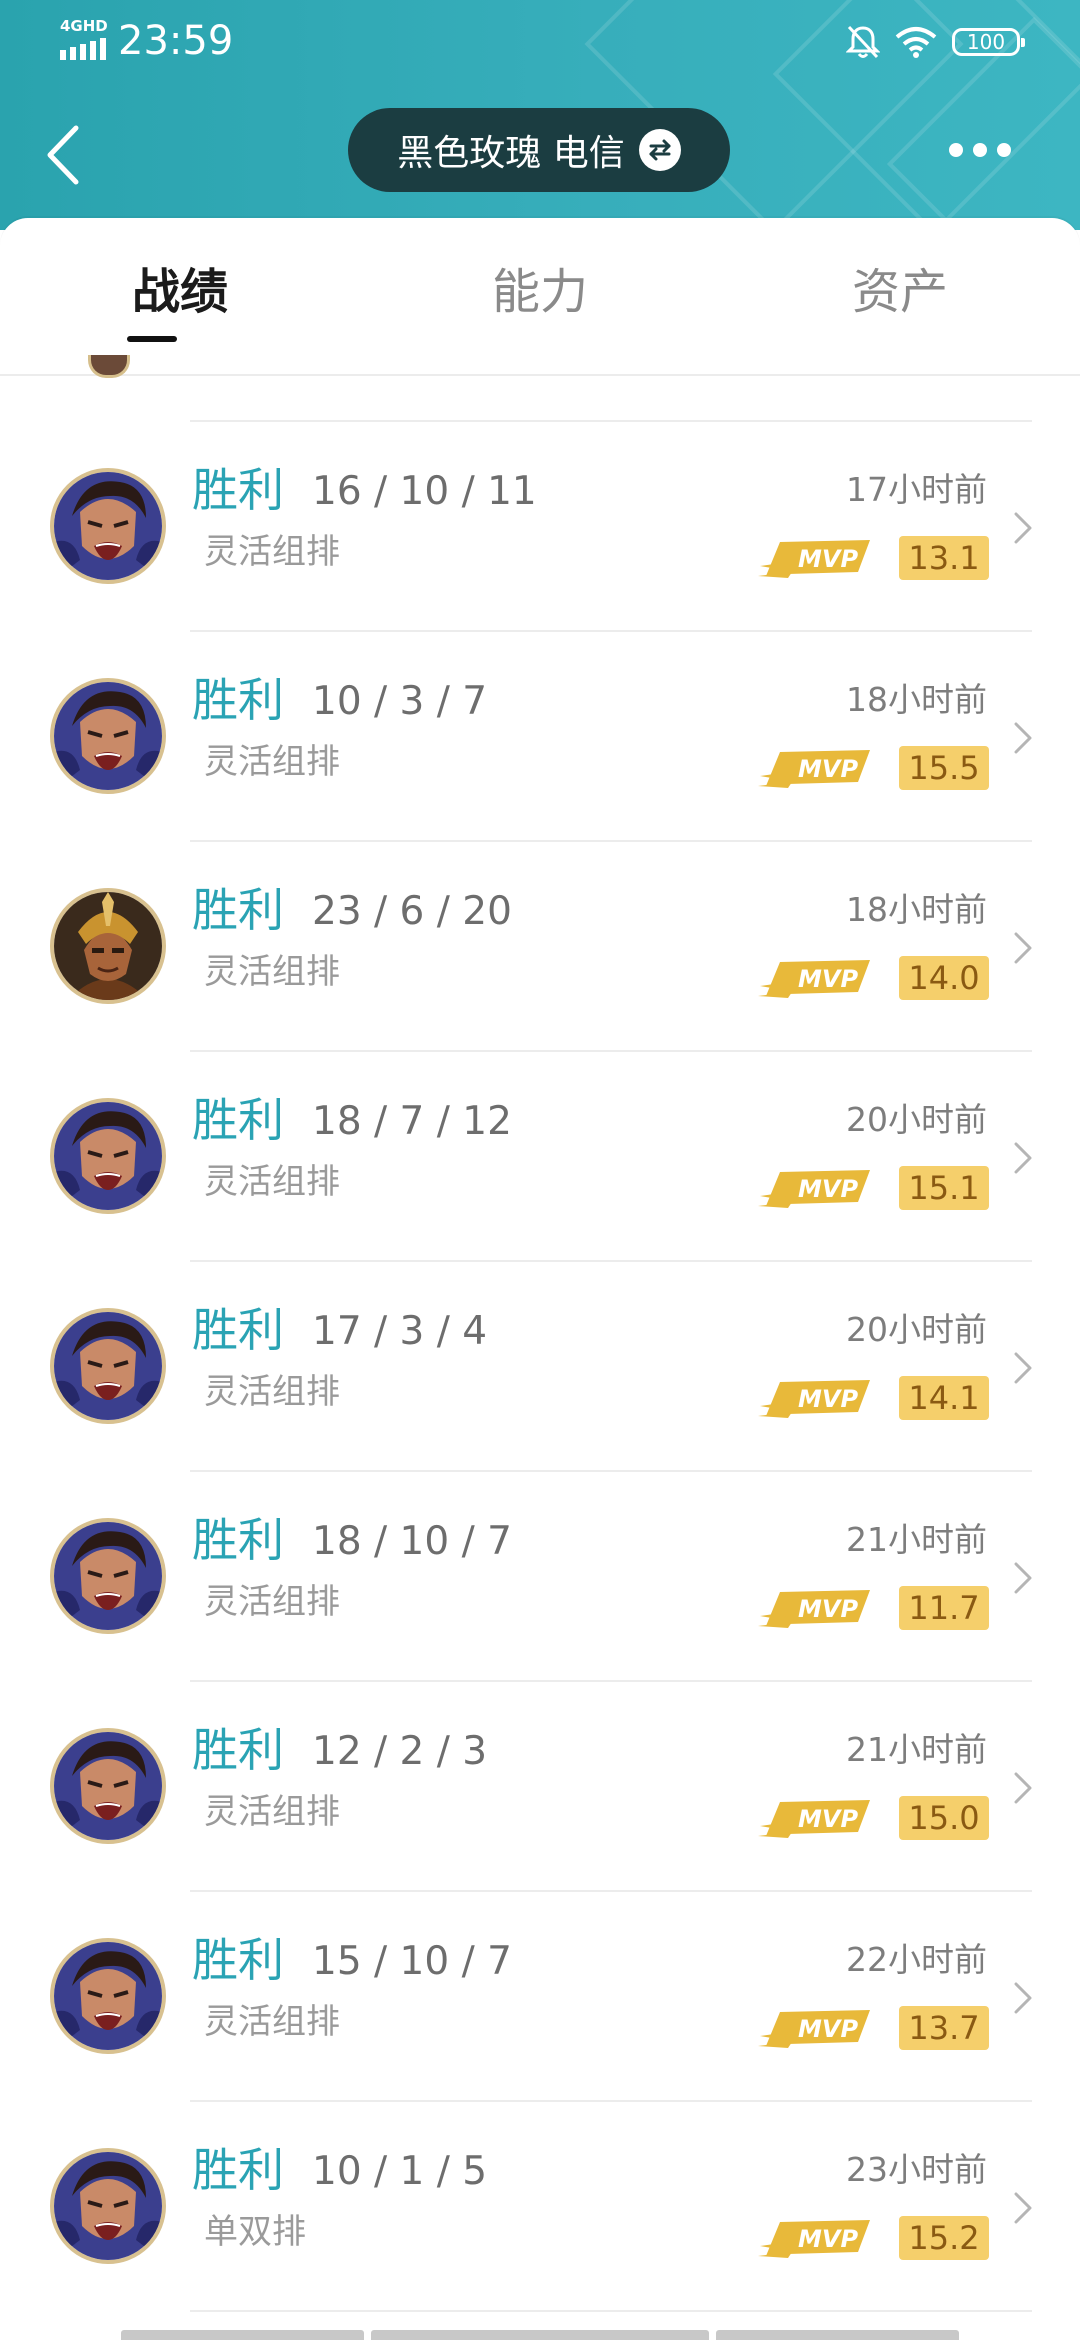 The width and height of the screenshot is (1080, 2340). Describe the element at coordinates (400, 2171) in the screenshot. I see `match-kda: 10 / 1 / 5` at that location.